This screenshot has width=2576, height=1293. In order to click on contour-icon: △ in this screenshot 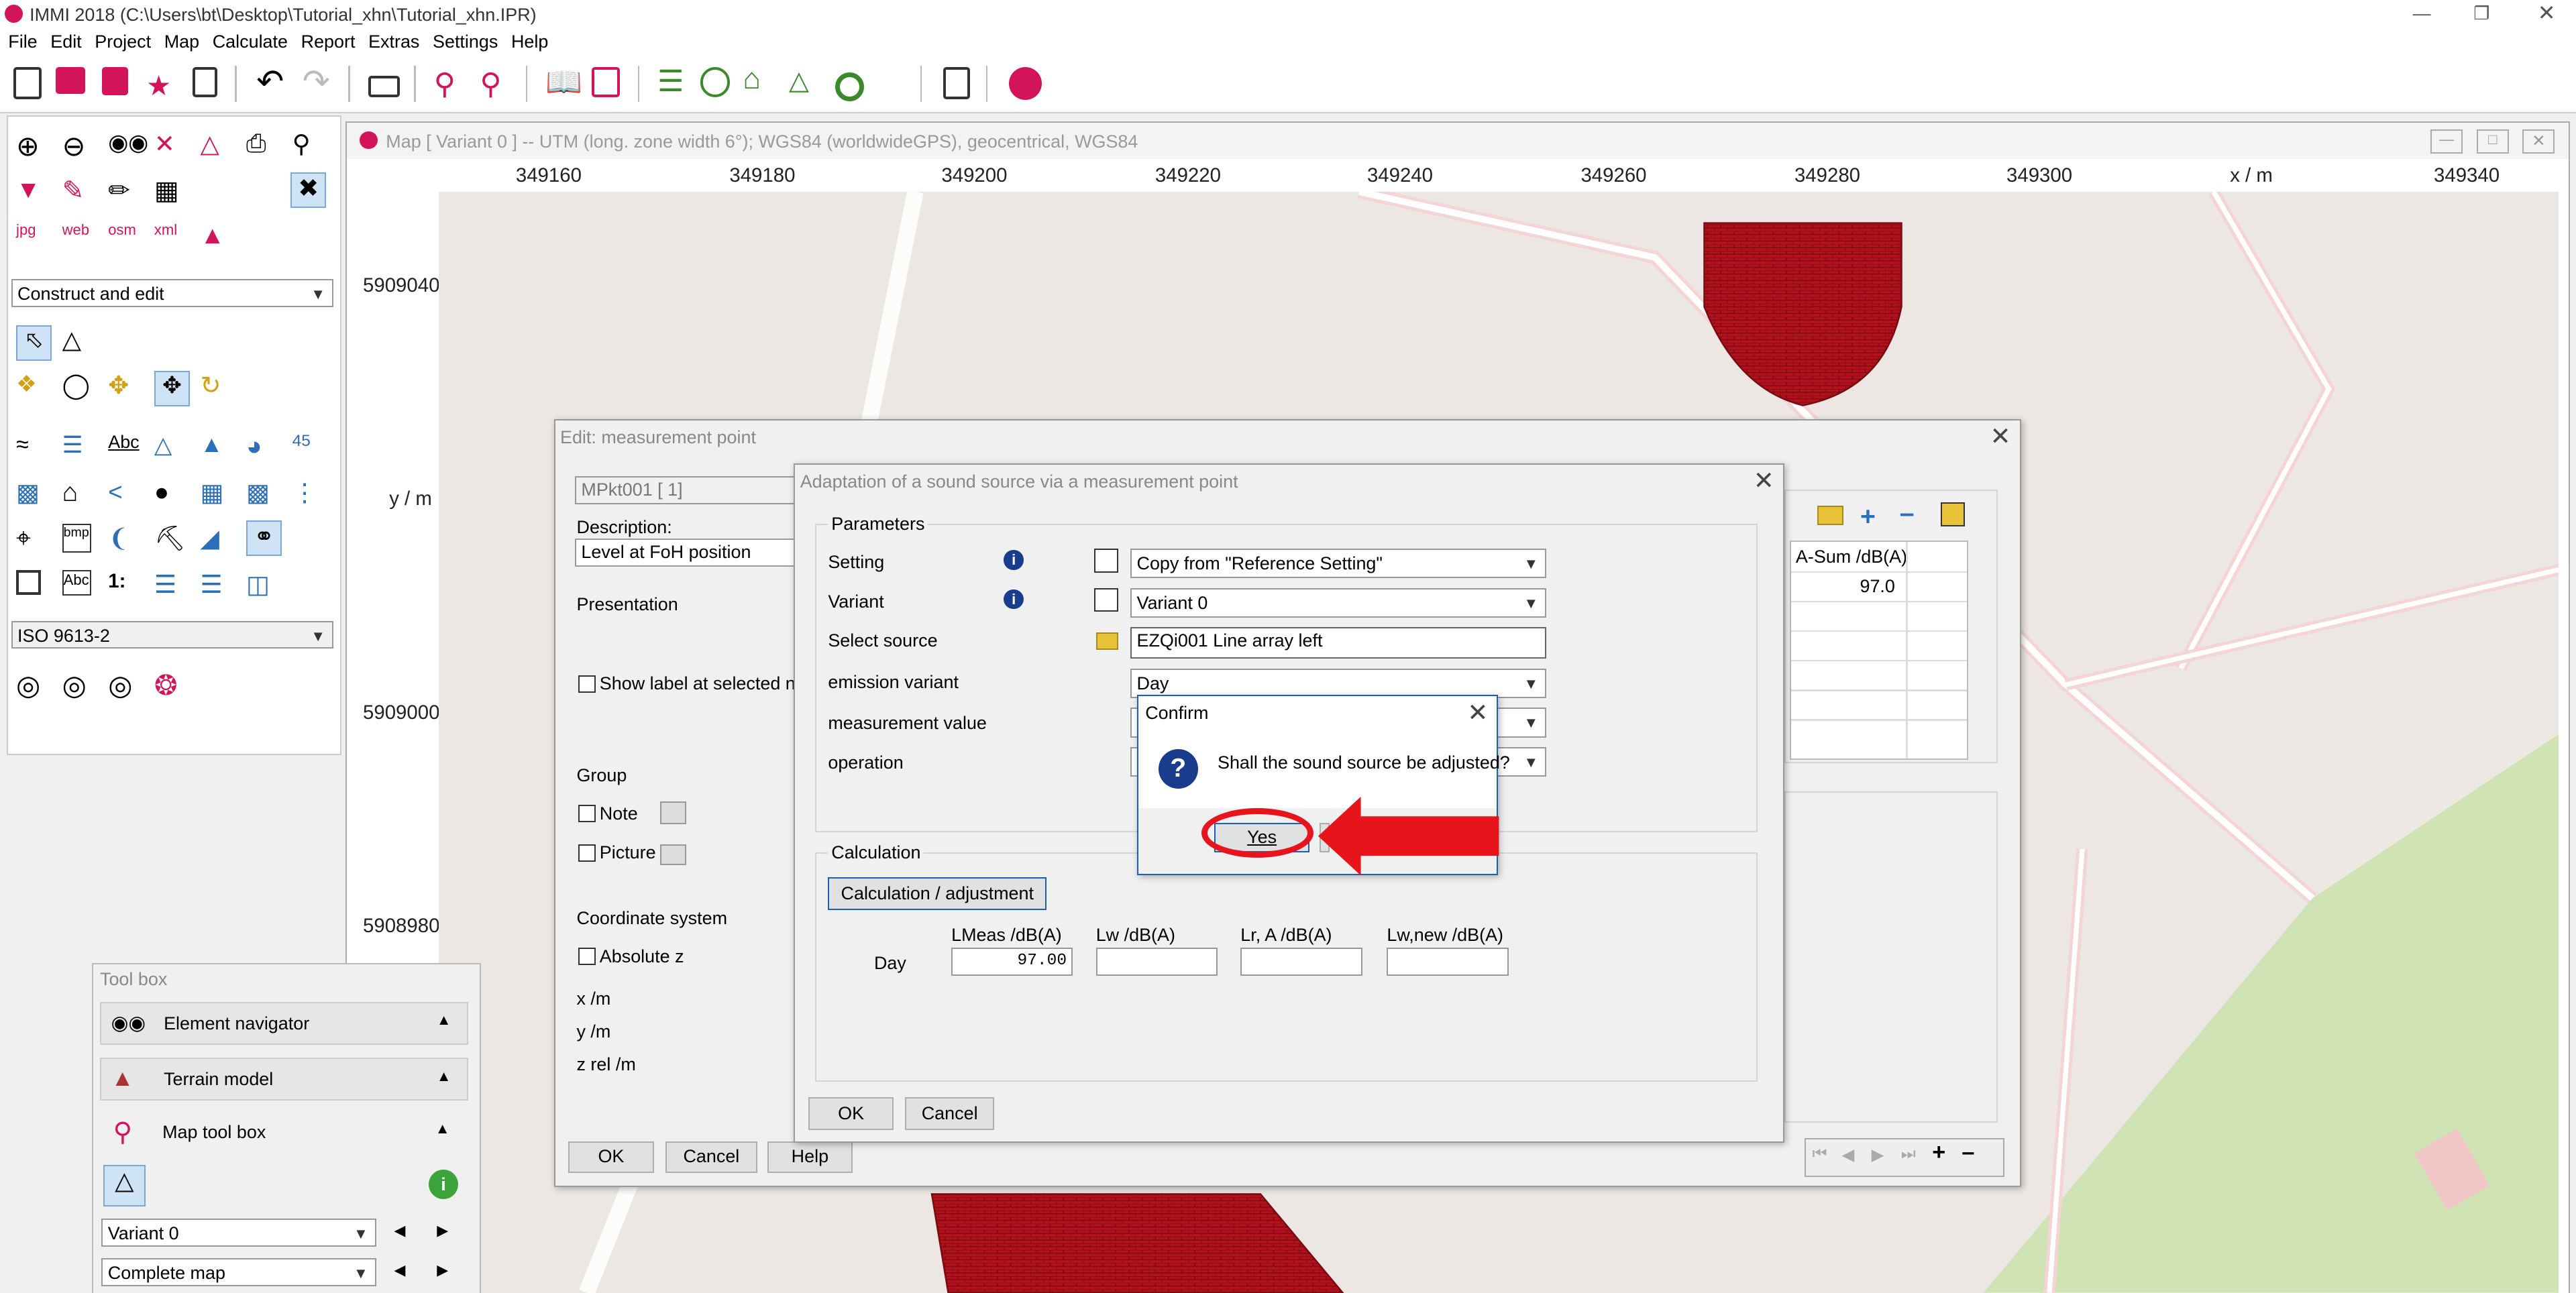, I will do `click(170, 448)`.